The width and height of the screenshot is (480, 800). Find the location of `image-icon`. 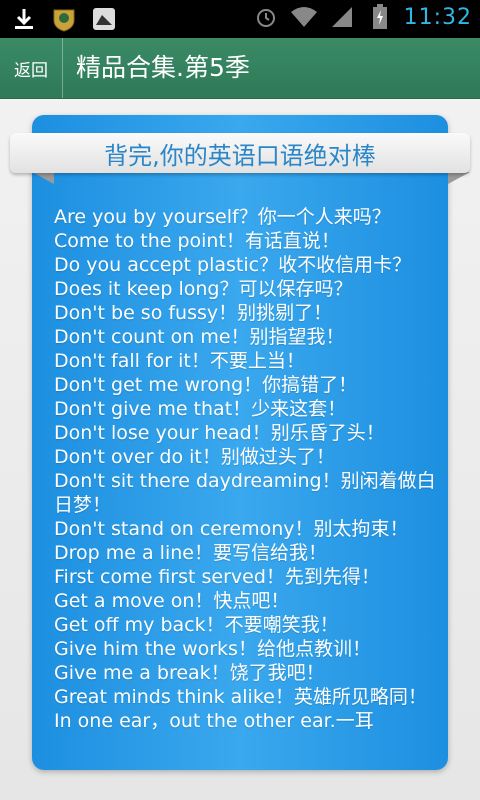

image-icon is located at coordinates (104, 19).